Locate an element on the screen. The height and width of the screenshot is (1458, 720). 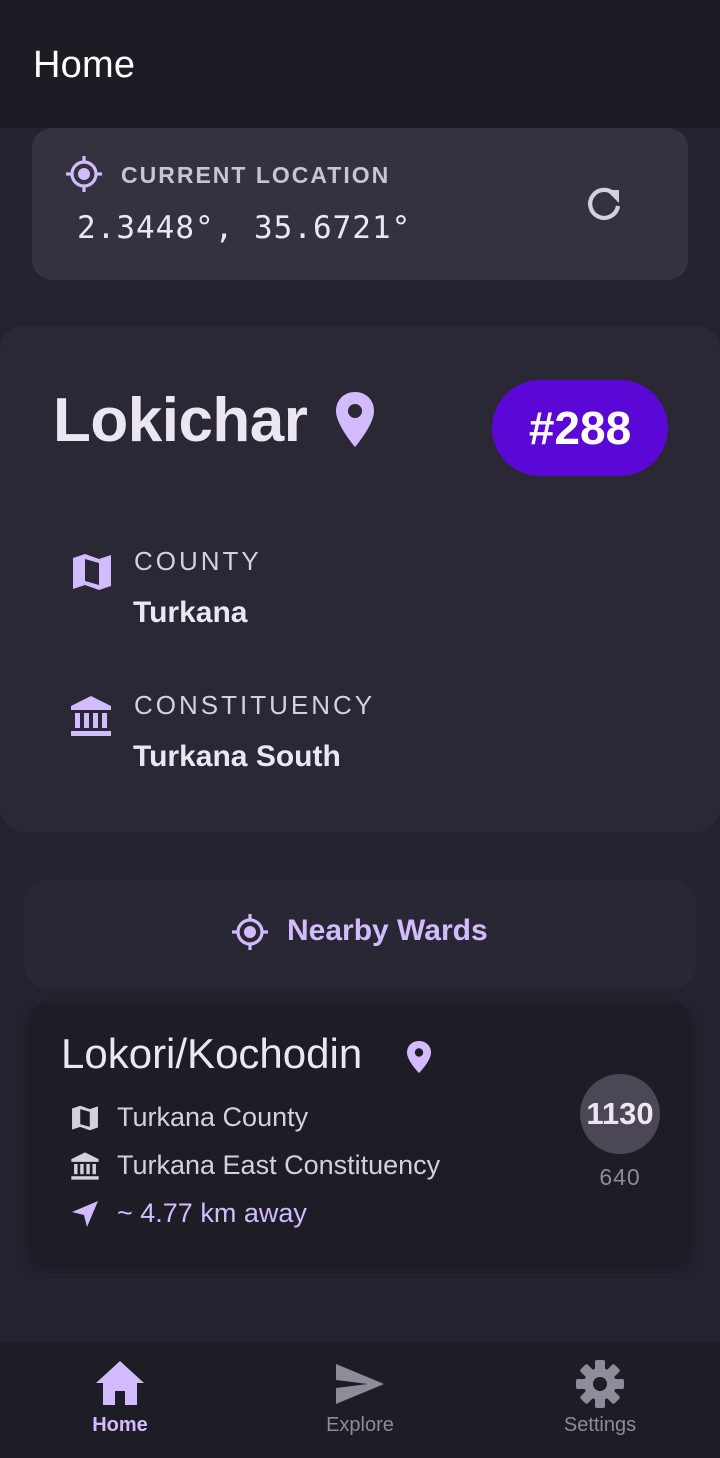
page-title: Home is located at coordinates (84, 65).